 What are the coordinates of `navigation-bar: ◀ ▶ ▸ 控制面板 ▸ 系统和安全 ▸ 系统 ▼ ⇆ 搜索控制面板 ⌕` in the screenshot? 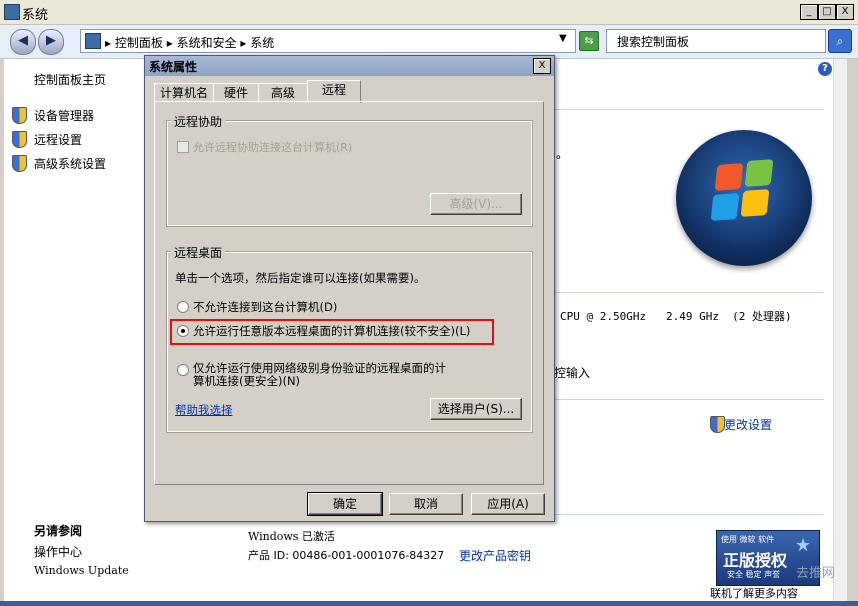 It's located at (429, 42).